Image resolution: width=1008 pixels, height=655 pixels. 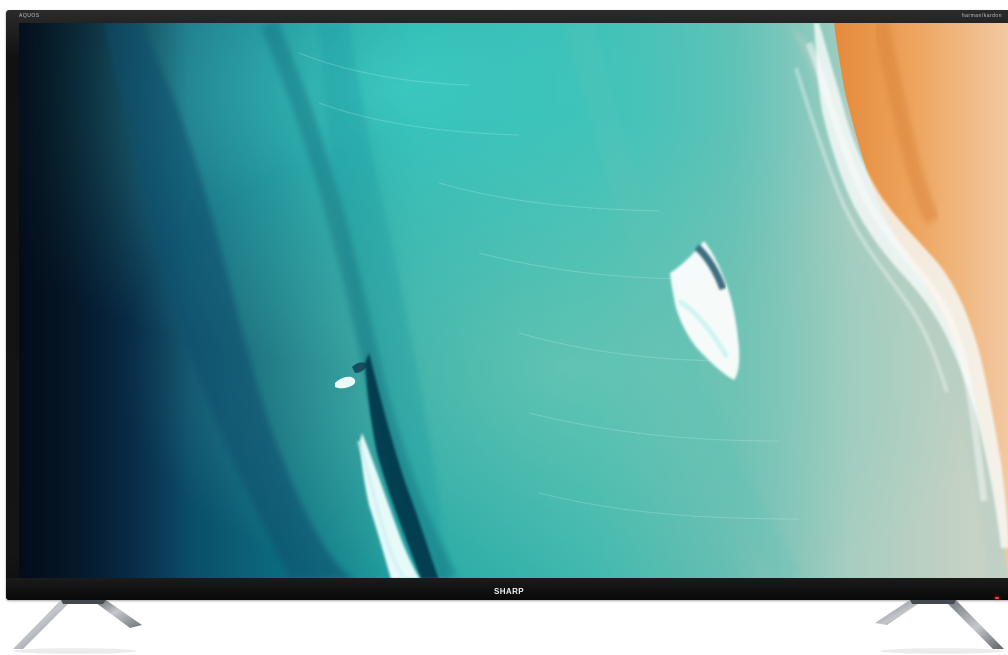 I want to click on stand-leg-right-shape, so click(x=939, y=627).